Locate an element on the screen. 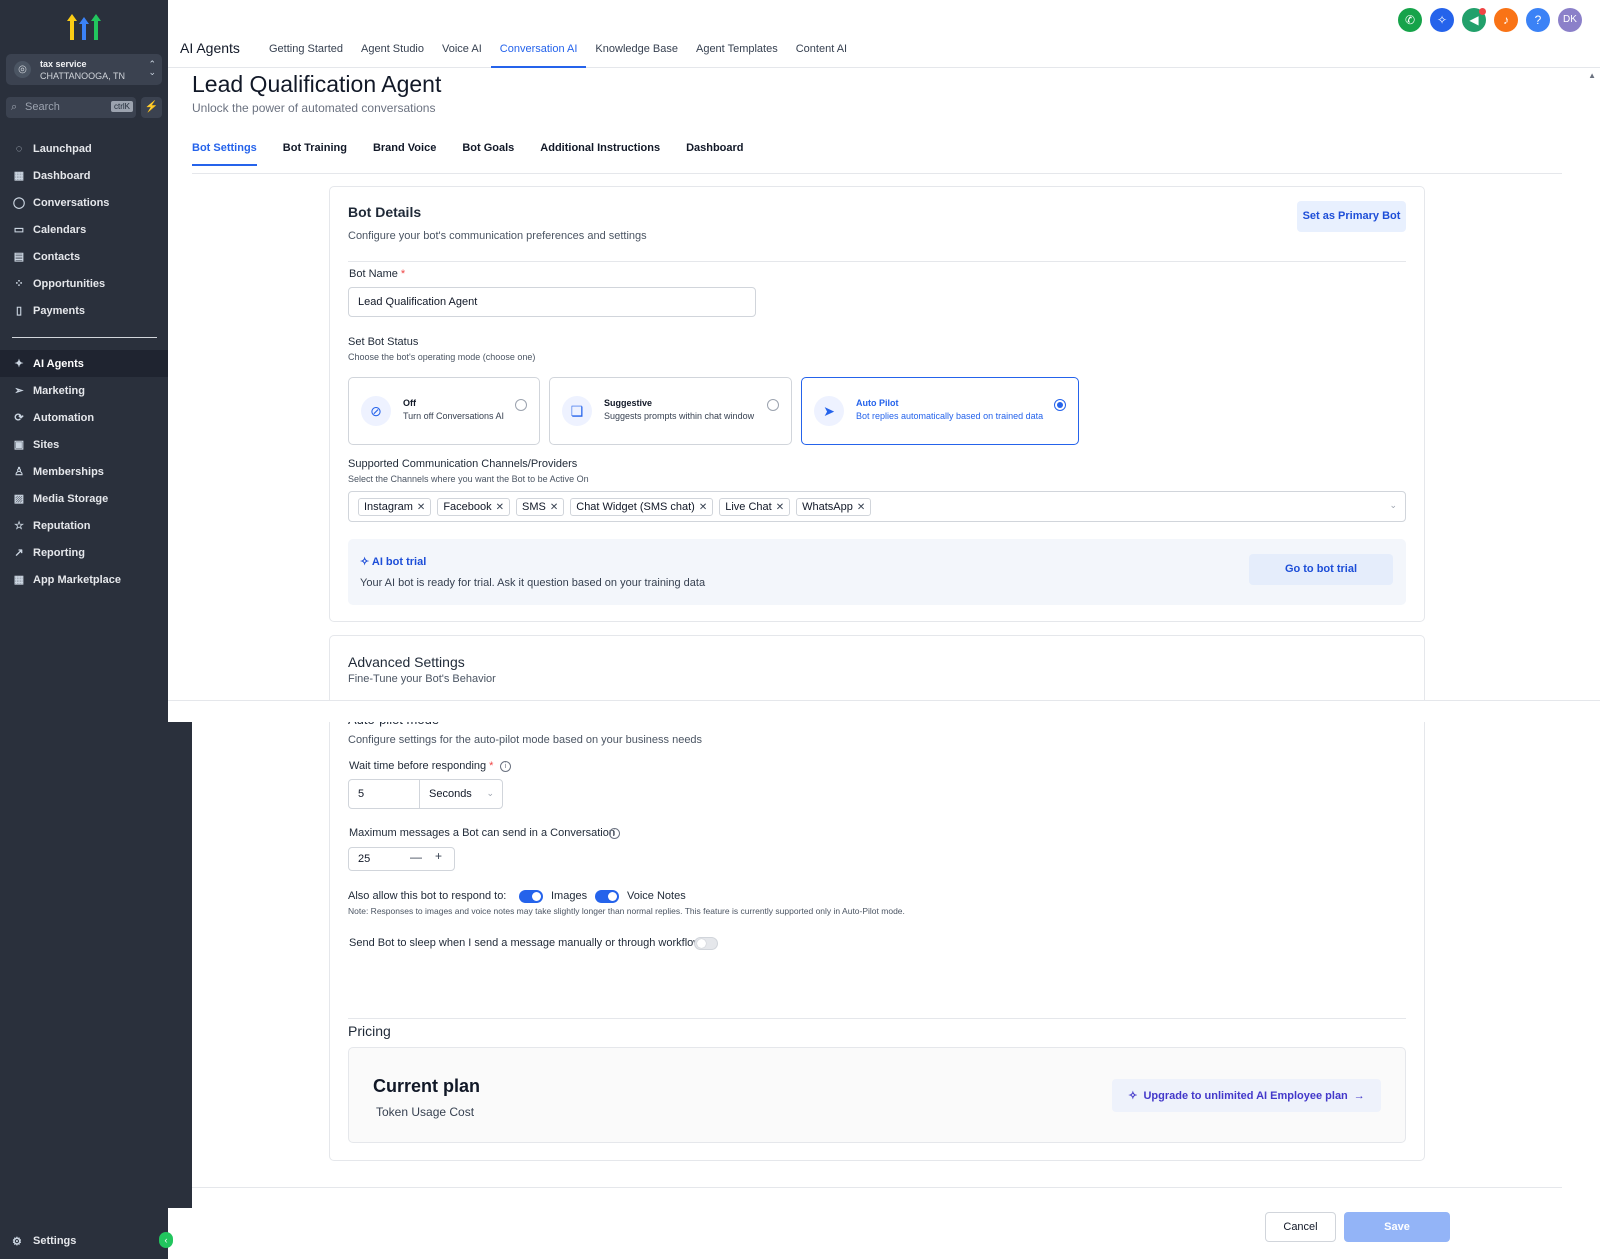 This screenshot has width=1600, height=1259. sleep-toggle is located at coordinates (706, 943).